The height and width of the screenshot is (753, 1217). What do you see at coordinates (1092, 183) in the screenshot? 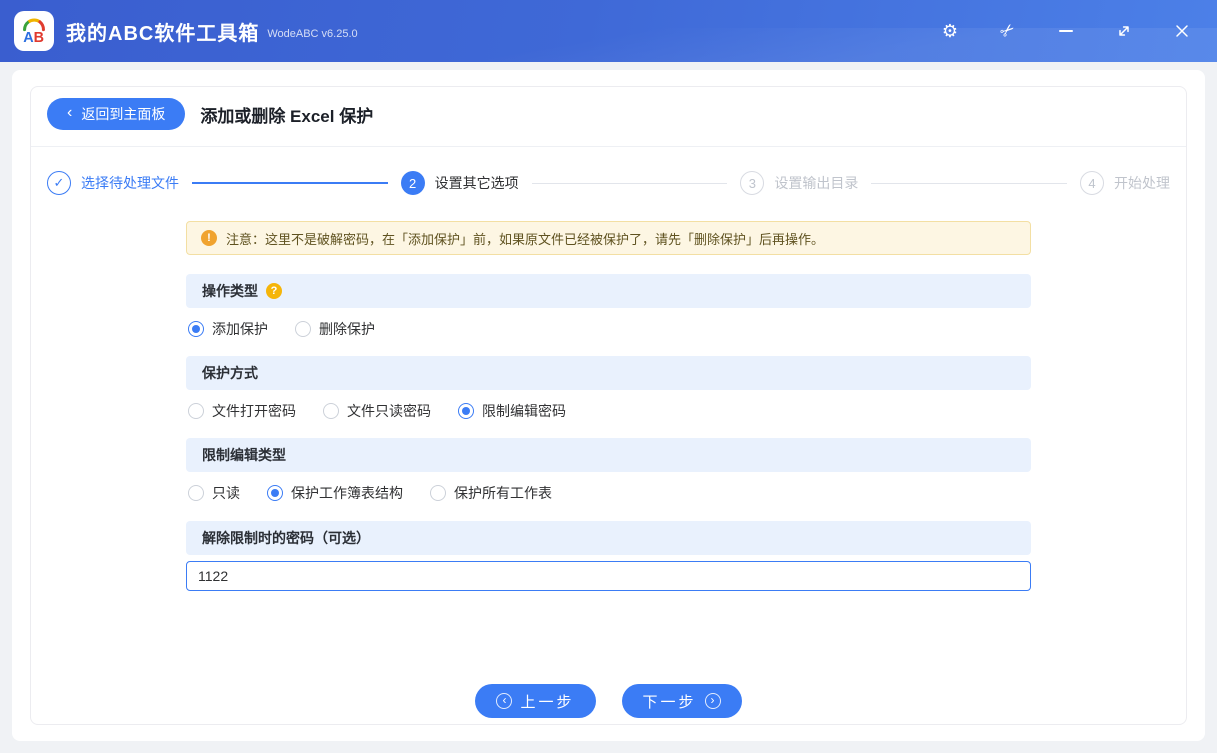
I see `step-4-number: 4` at bounding box center [1092, 183].